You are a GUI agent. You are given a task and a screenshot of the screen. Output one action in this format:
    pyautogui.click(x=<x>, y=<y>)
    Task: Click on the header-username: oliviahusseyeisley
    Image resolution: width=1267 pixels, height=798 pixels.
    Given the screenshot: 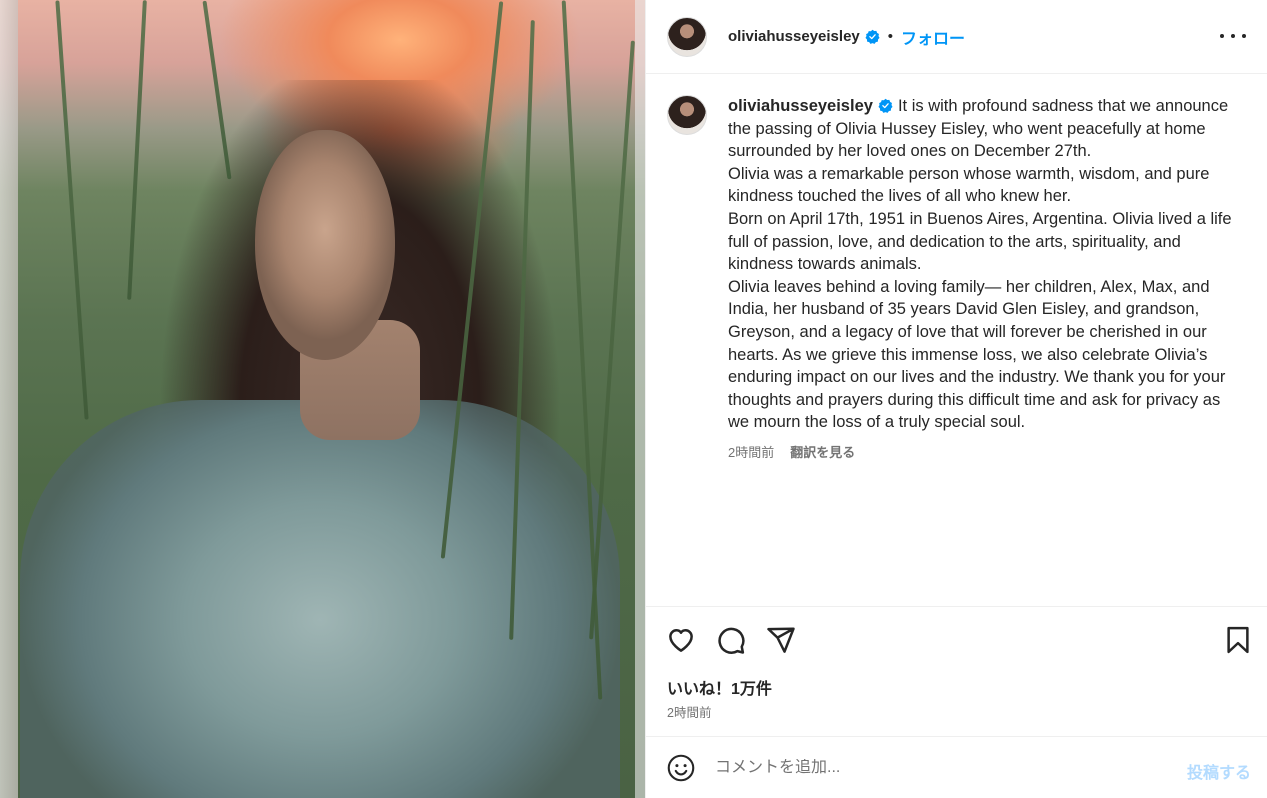 What is the action you would take?
    pyautogui.click(x=794, y=36)
    